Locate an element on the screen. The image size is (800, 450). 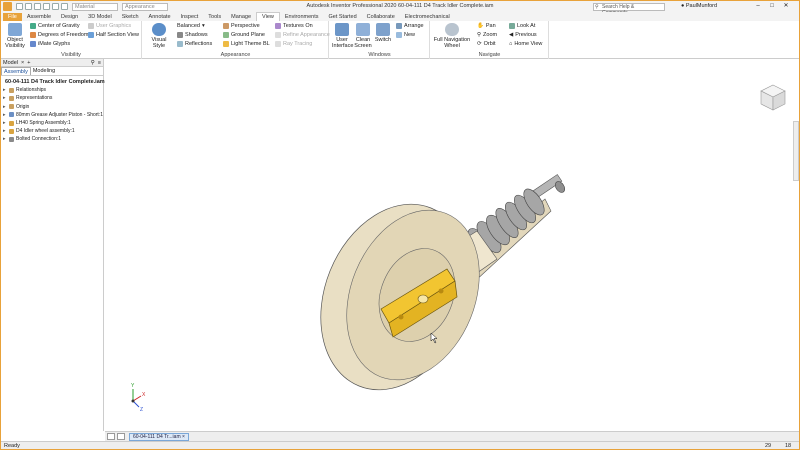
tab-file: File is located at coordinates (12, 17).